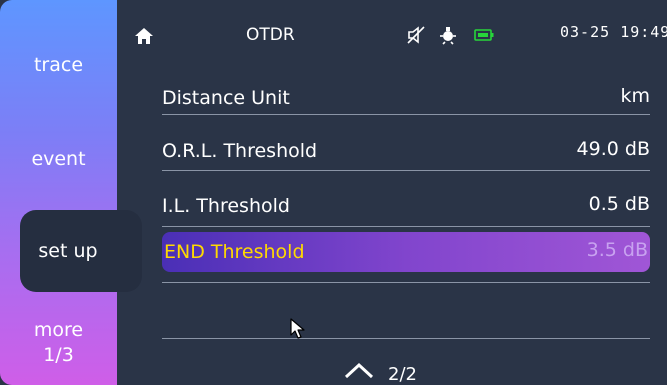 This screenshot has width=667, height=385. Describe the element at coordinates (270, 35) in the screenshot. I see `page-title: OTDR` at that location.